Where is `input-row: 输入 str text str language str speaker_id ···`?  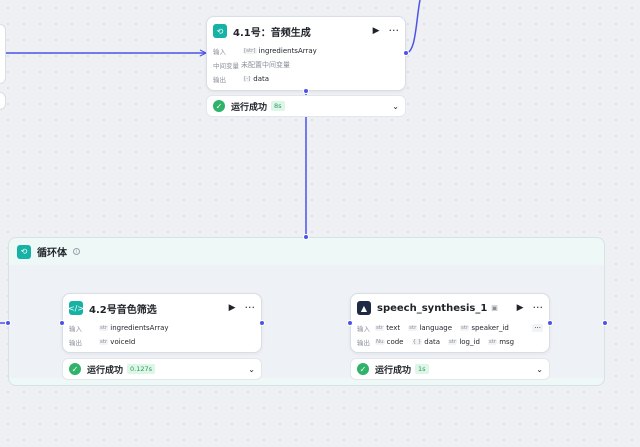 input-row: 输入 str text str language str speaker_id ··· is located at coordinates (450, 328).